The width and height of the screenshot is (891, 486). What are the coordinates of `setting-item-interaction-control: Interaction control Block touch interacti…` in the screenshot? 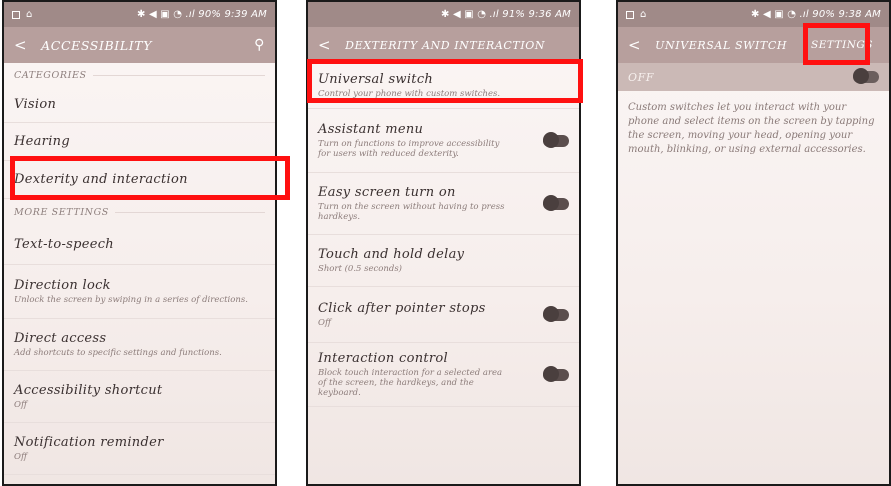 It's located at (443, 375).